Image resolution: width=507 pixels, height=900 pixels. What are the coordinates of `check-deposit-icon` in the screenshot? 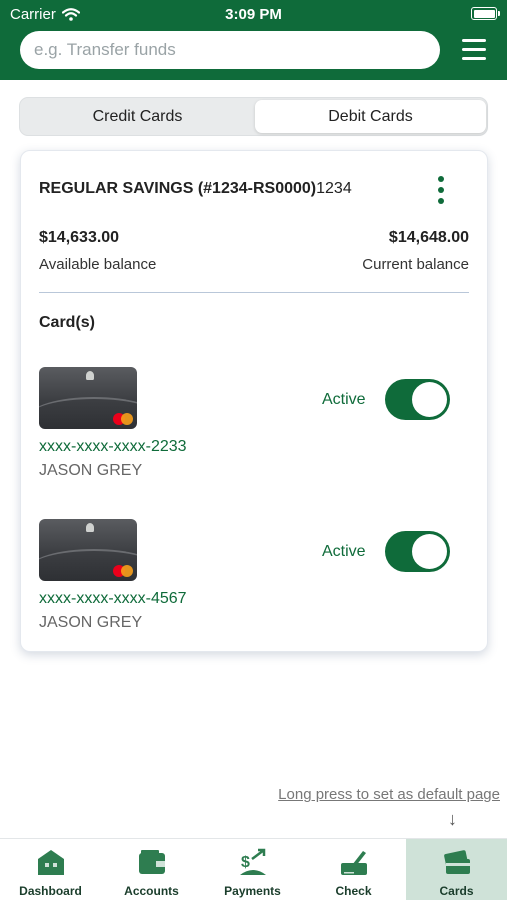 It's located at (354, 863).